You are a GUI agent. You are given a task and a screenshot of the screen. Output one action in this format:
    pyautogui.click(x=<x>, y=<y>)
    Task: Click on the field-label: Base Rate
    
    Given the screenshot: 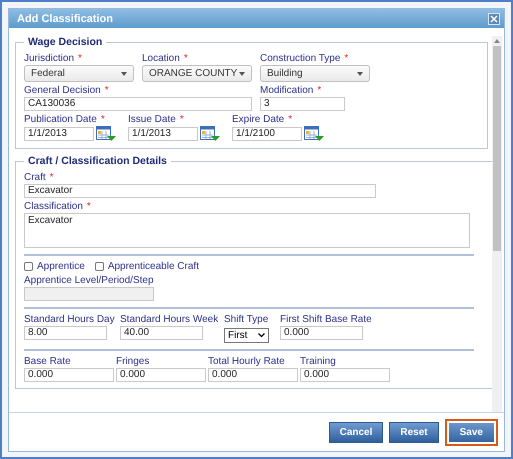 What is the action you would take?
    pyautogui.click(x=47, y=362)
    